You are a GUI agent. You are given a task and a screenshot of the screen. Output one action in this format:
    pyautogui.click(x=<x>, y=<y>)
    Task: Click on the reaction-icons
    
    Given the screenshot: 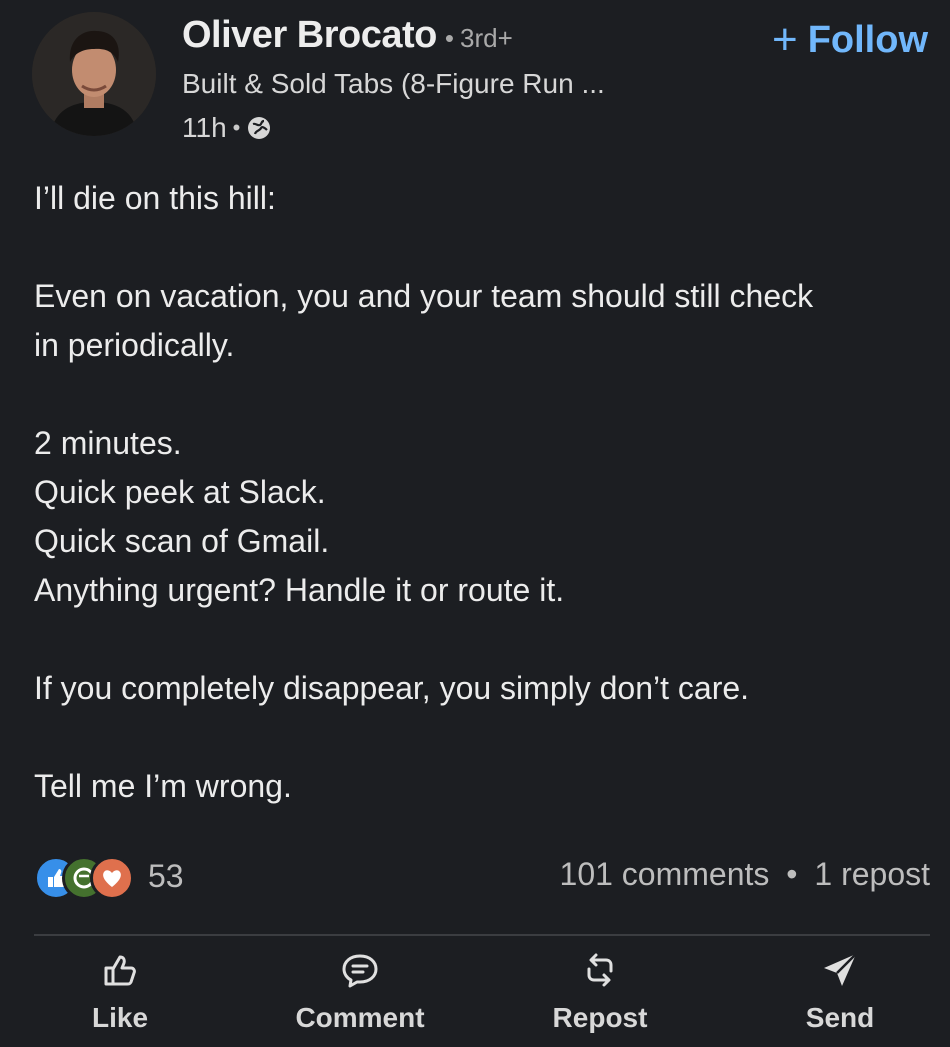 What is the action you would take?
    pyautogui.click(x=86, y=877)
    